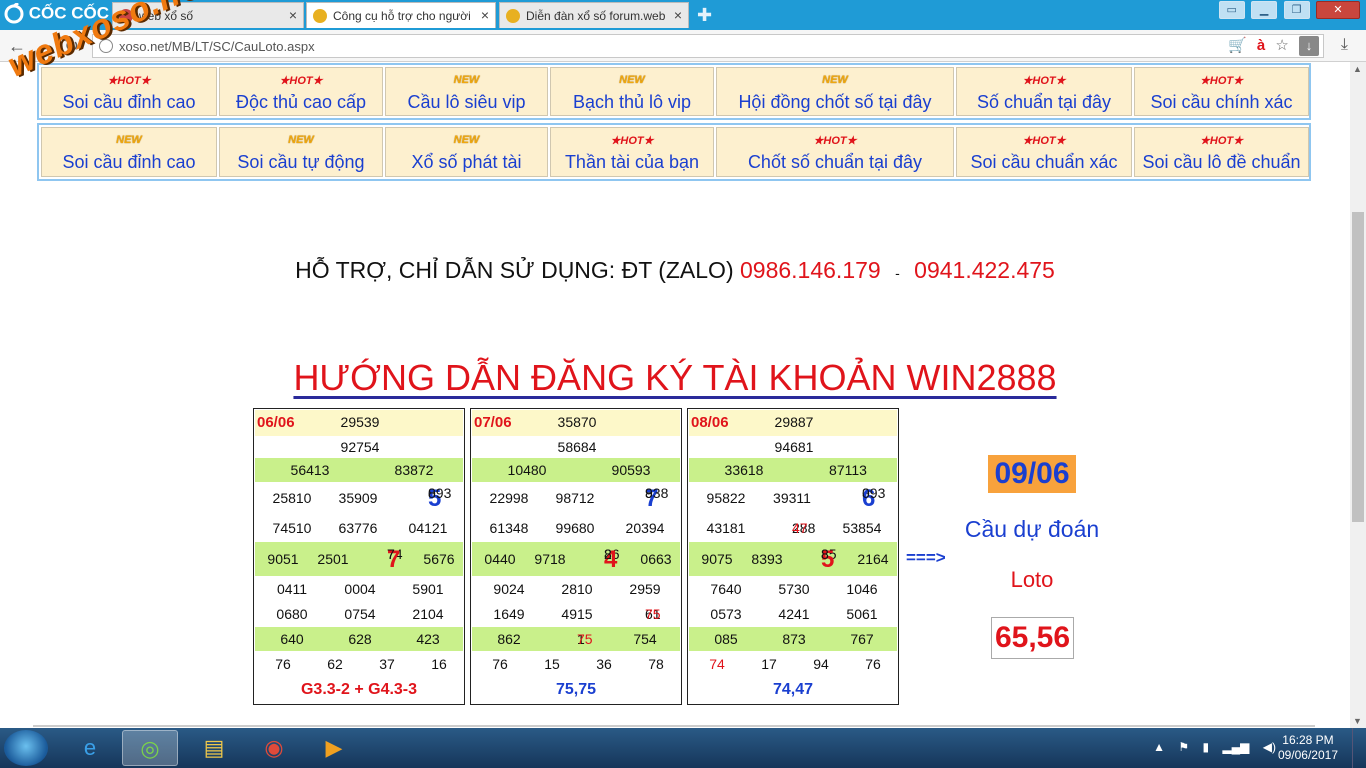 Image resolution: width=1366 pixels, height=768 pixels. Describe the element at coordinates (821, 664) in the screenshot. I see `prize-7: 94` at that location.